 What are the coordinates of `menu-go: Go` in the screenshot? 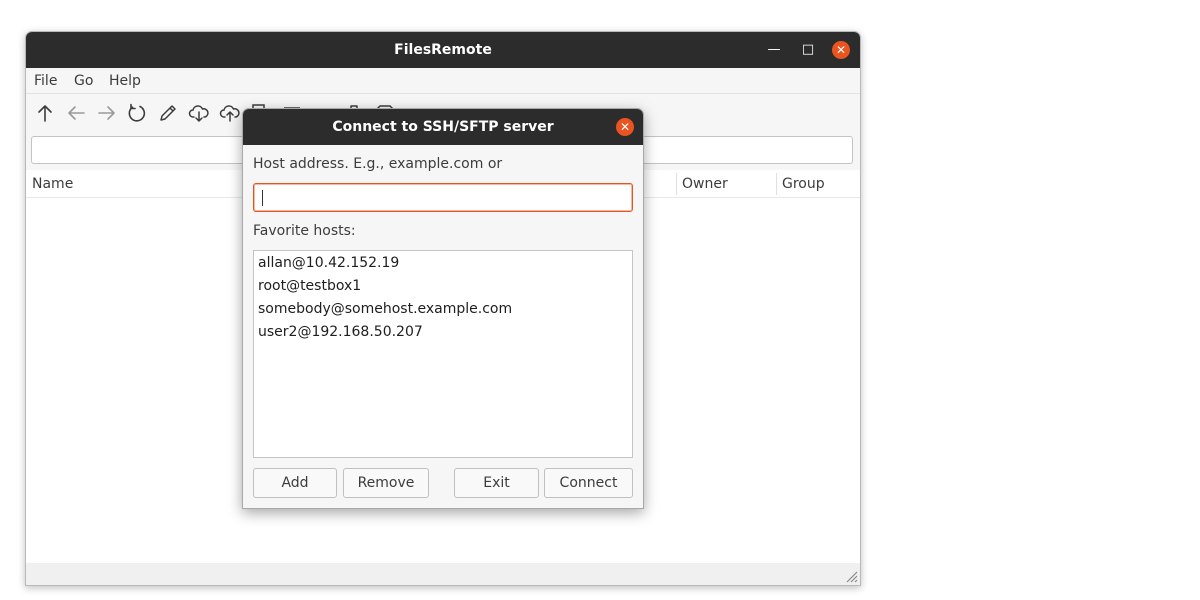 It's located at (83, 81).